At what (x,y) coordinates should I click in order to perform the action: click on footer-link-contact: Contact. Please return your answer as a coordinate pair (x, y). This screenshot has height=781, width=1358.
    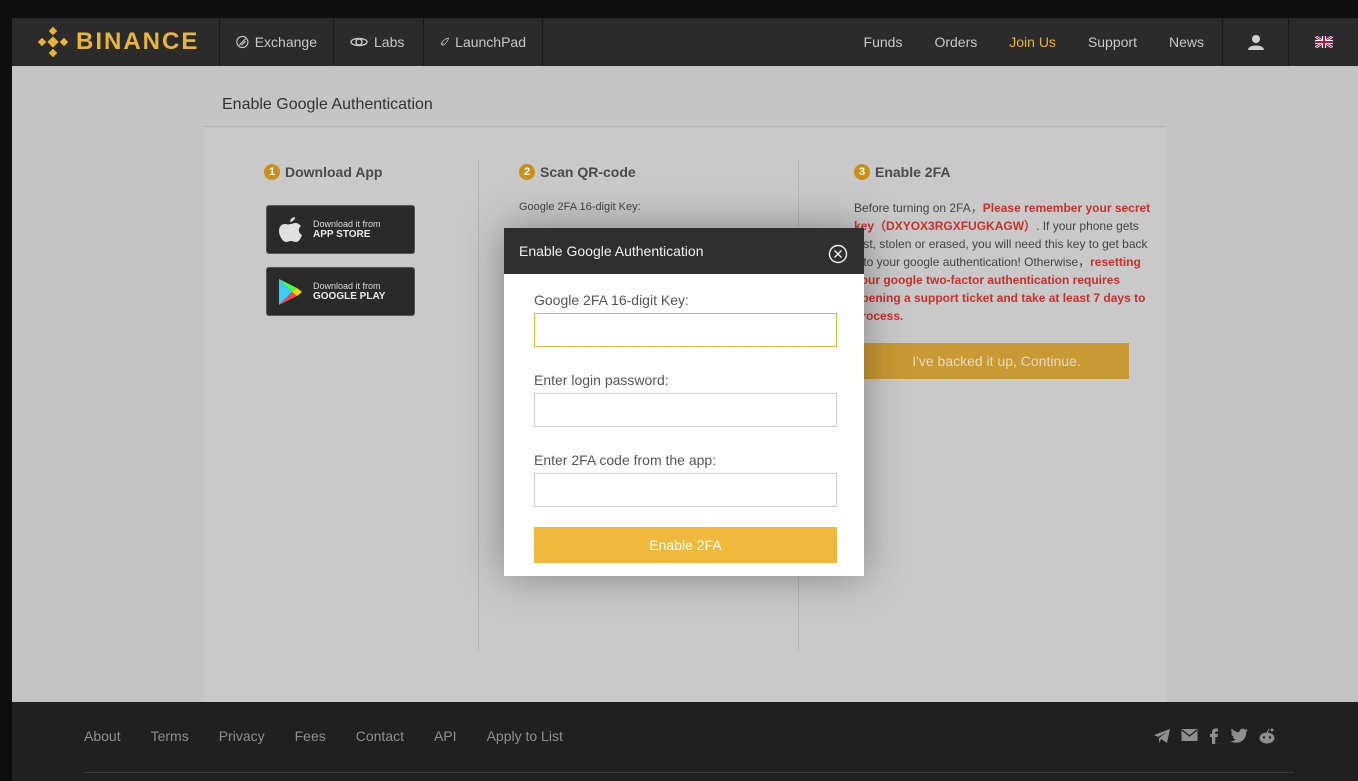
    Looking at the image, I should click on (380, 736).